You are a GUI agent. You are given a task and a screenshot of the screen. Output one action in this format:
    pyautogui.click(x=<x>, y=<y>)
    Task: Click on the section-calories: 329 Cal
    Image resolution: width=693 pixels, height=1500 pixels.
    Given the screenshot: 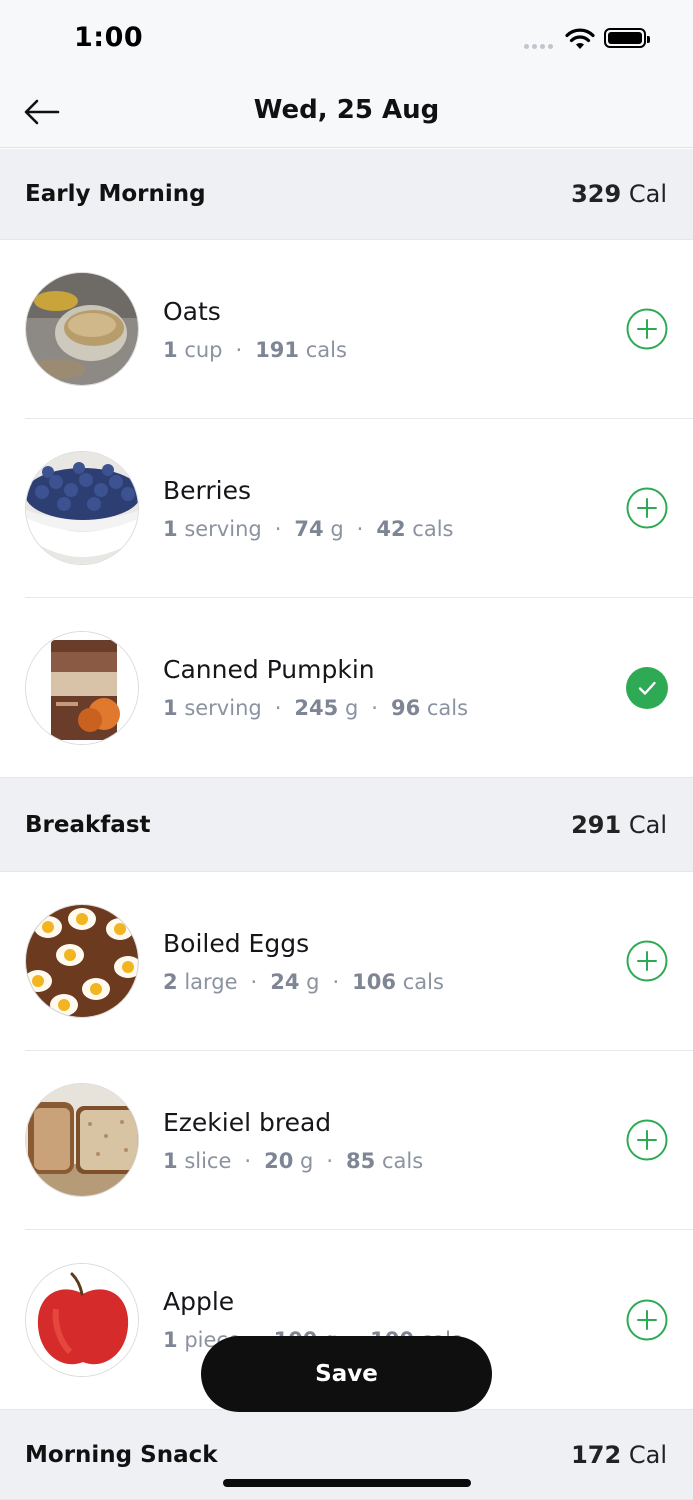 What is the action you would take?
    pyautogui.click(x=619, y=194)
    